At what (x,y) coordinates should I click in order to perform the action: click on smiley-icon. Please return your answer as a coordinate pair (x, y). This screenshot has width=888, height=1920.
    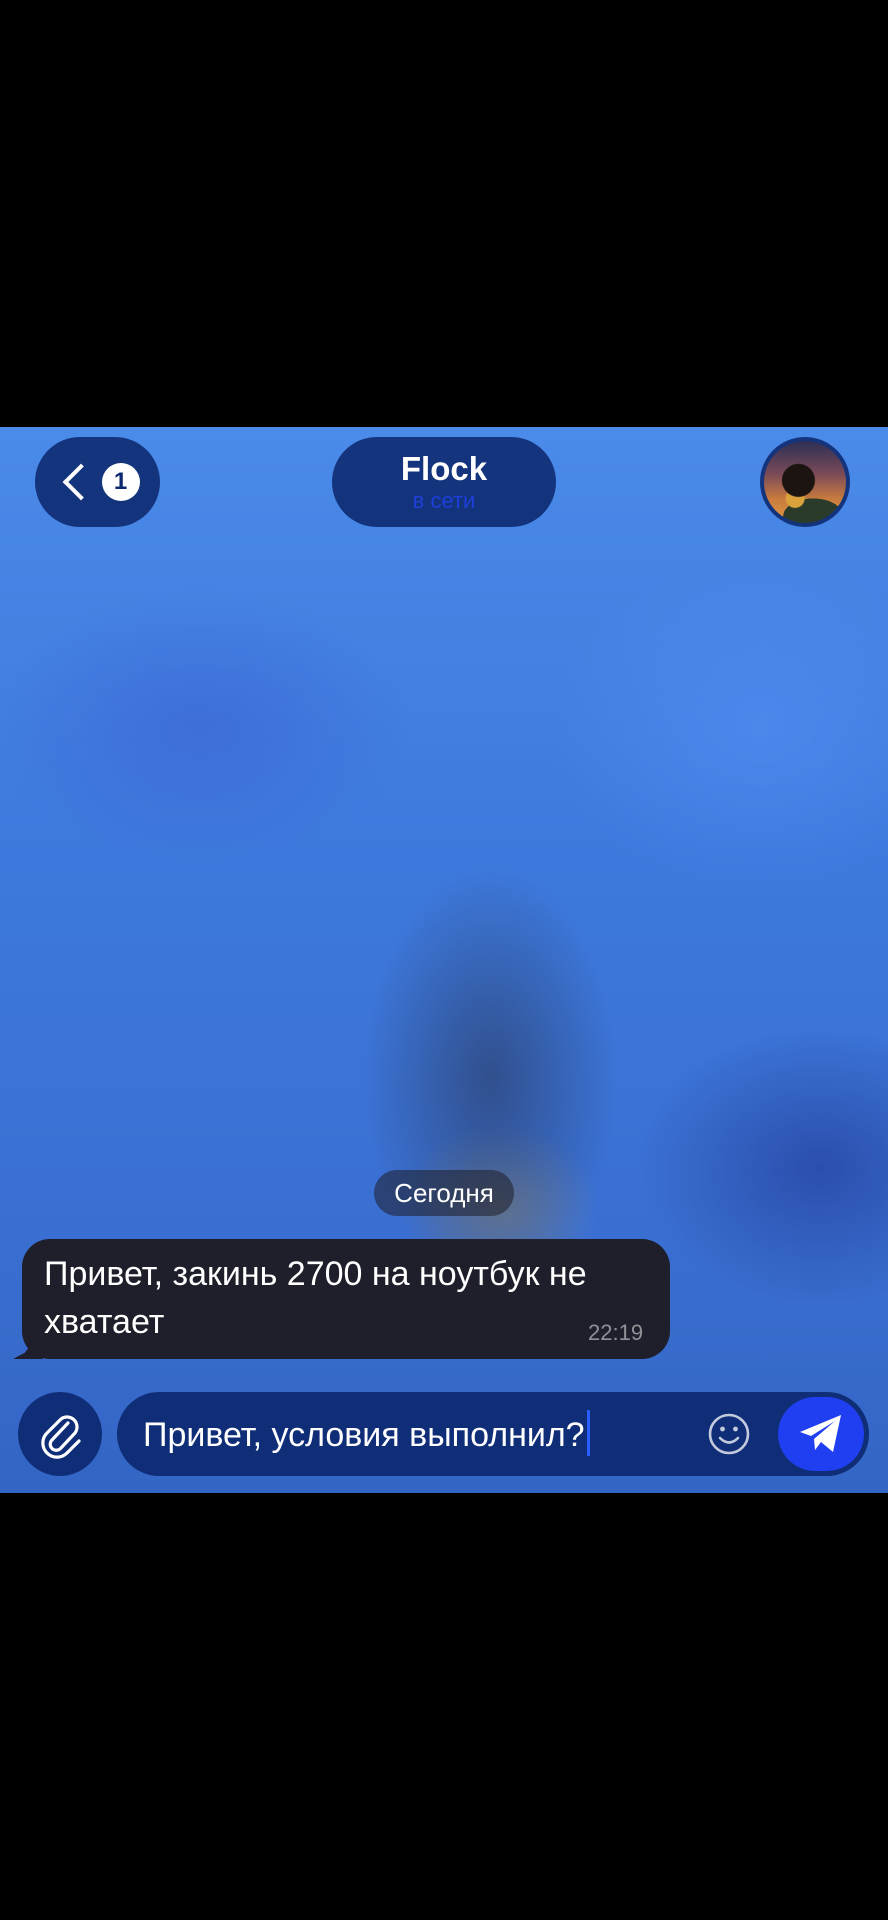
    Looking at the image, I should click on (729, 1434).